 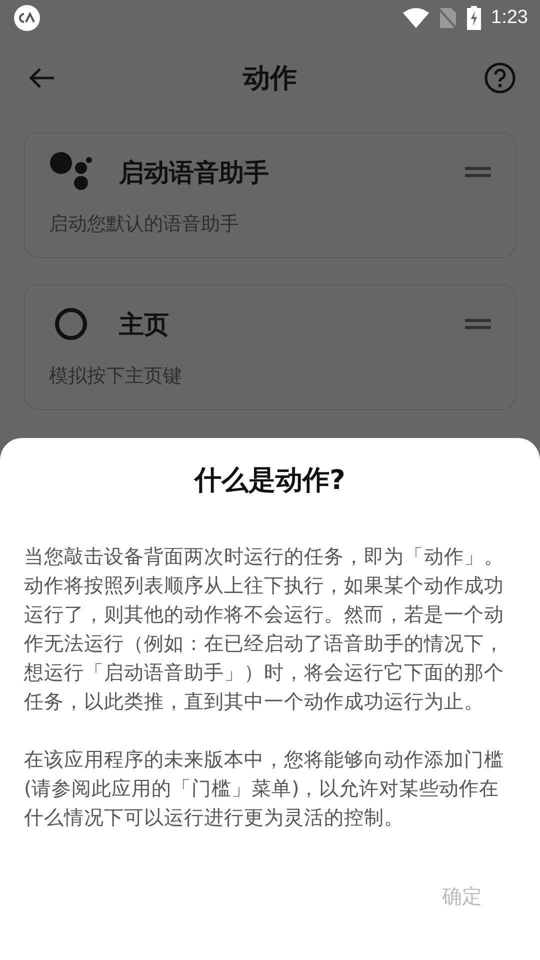 What do you see at coordinates (462, 896) in the screenshot?
I see `ok-button: 确定` at bounding box center [462, 896].